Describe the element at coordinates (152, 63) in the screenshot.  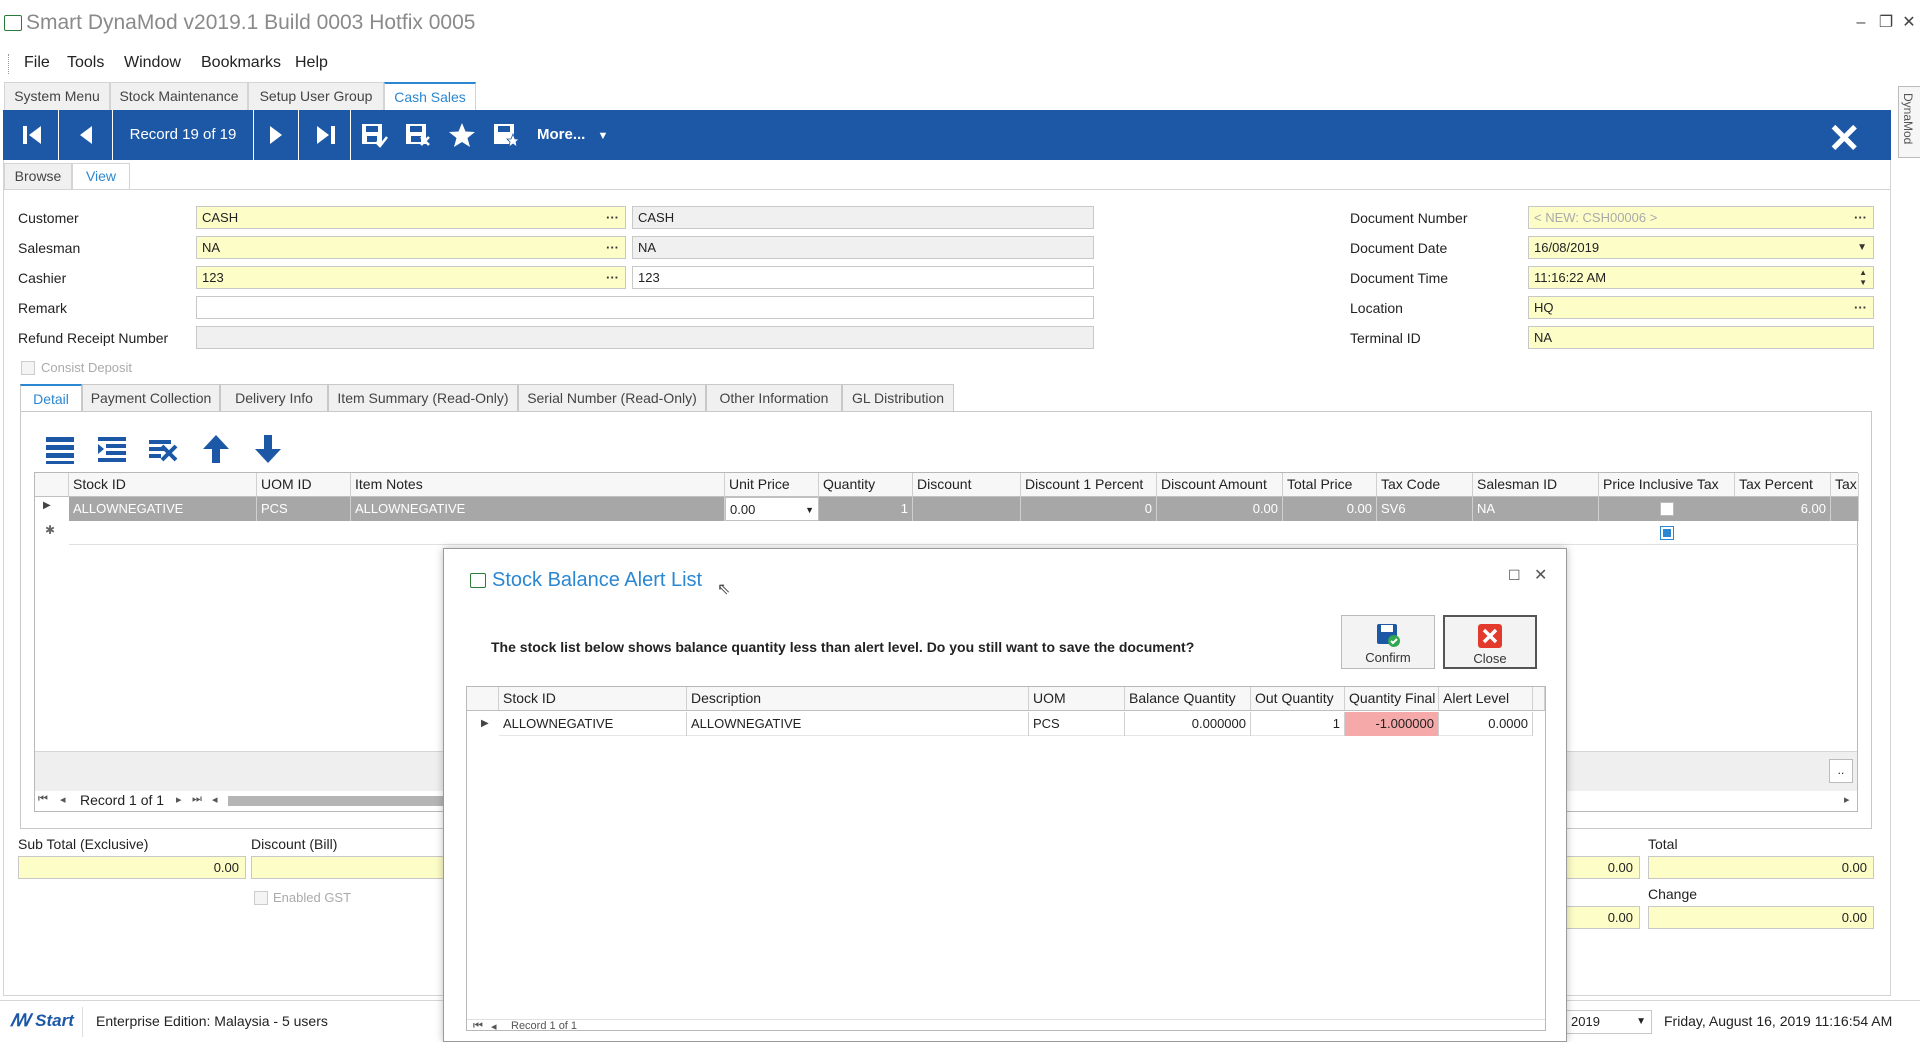
I see `menu-window: Window` at that location.